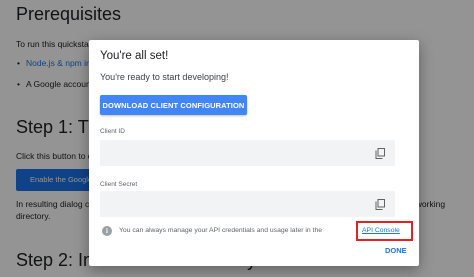 Image resolution: width=474 pixels, height=277 pixels. I want to click on client-id-field, so click(247, 153).